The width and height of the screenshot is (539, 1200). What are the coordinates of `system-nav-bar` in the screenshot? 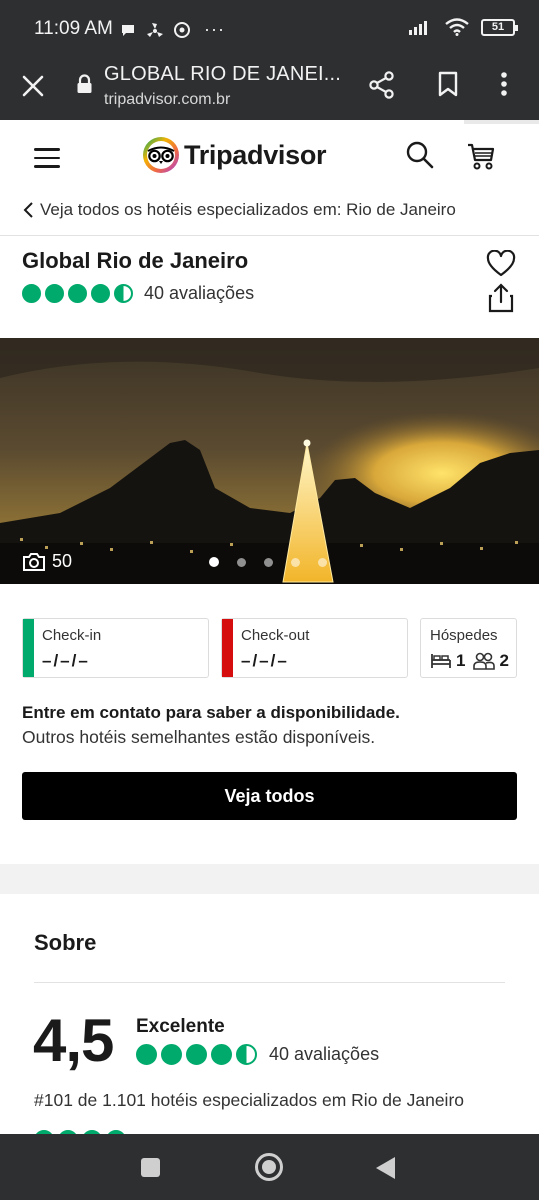 It's located at (269, 1167).